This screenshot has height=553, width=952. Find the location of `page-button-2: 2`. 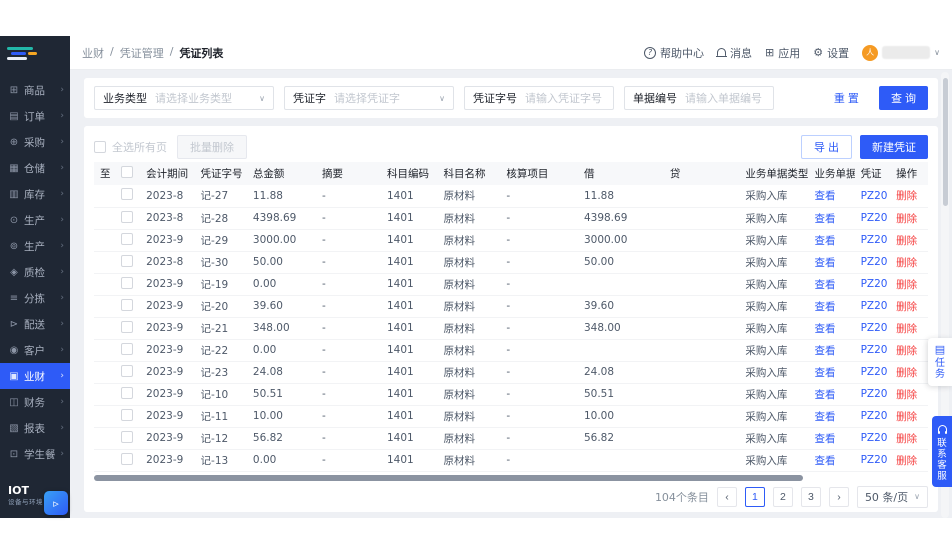

page-button-2: 2 is located at coordinates (782, 496).